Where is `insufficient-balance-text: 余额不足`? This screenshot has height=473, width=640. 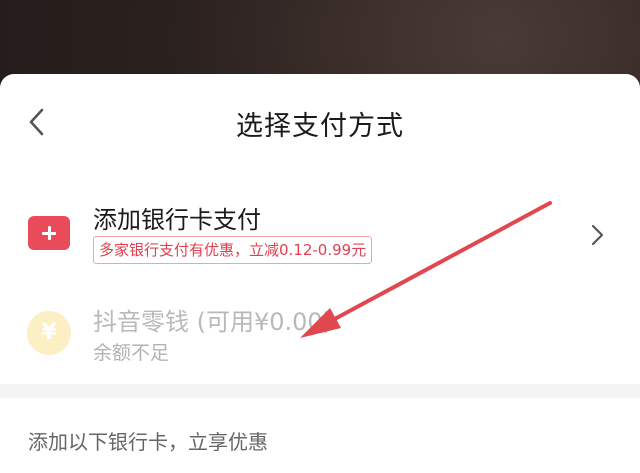 insufficient-balance-text: 余额不足 is located at coordinates (131, 353).